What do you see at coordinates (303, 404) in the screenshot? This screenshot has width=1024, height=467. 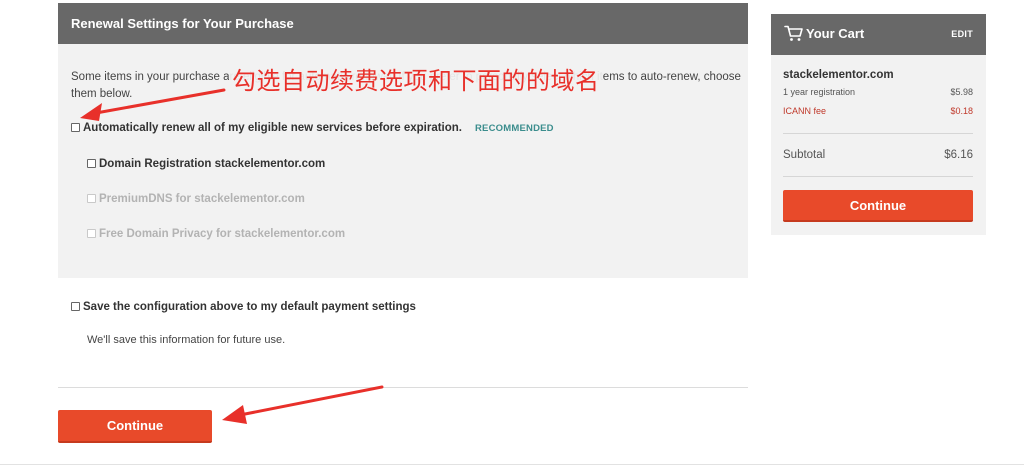 I see `arrow-to-continue` at bounding box center [303, 404].